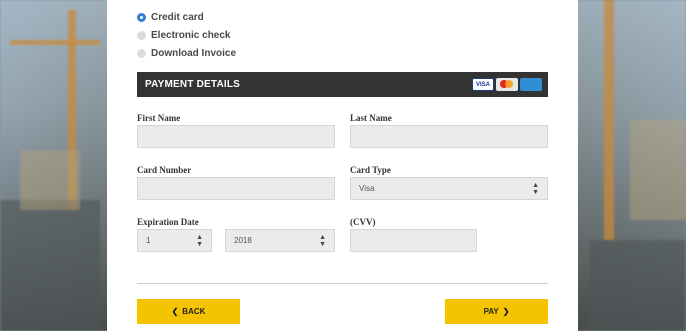  What do you see at coordinates (342, 84) in the screenshot?
I see `payment-details-header: PAYMENT DETAILS VISA` at bounding box center [342, 84].